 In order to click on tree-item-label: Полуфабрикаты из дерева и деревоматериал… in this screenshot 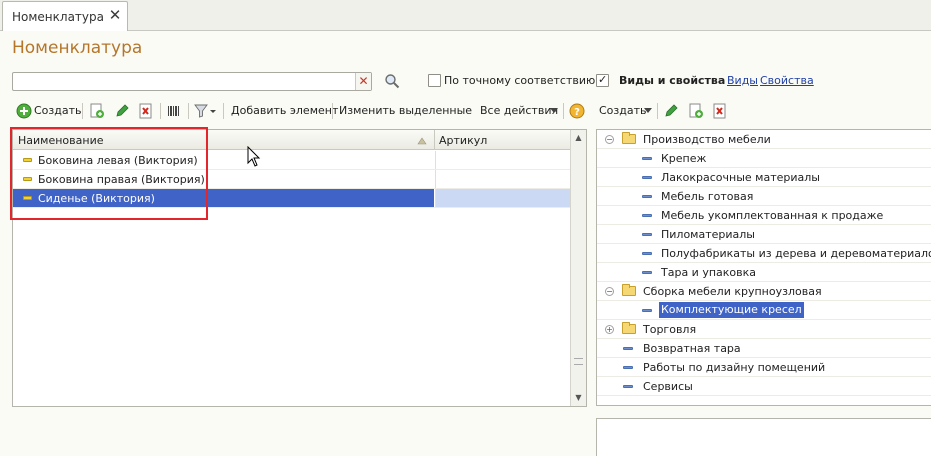, I will do `click(796, 253)`.